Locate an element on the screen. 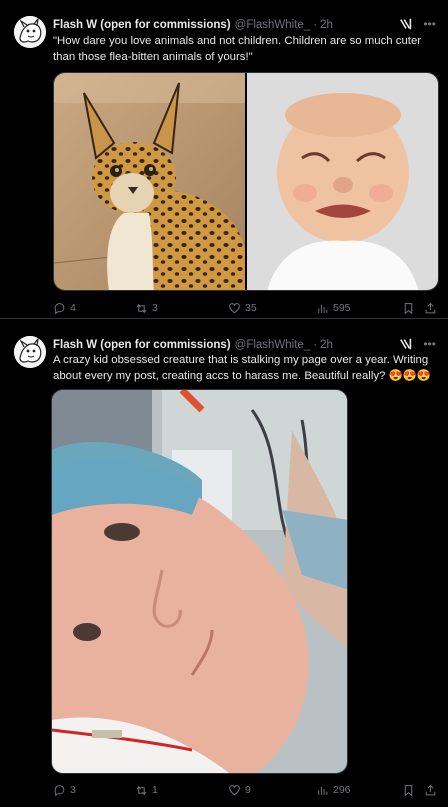  crying-baby-photo is located at coordinates (342, 181).